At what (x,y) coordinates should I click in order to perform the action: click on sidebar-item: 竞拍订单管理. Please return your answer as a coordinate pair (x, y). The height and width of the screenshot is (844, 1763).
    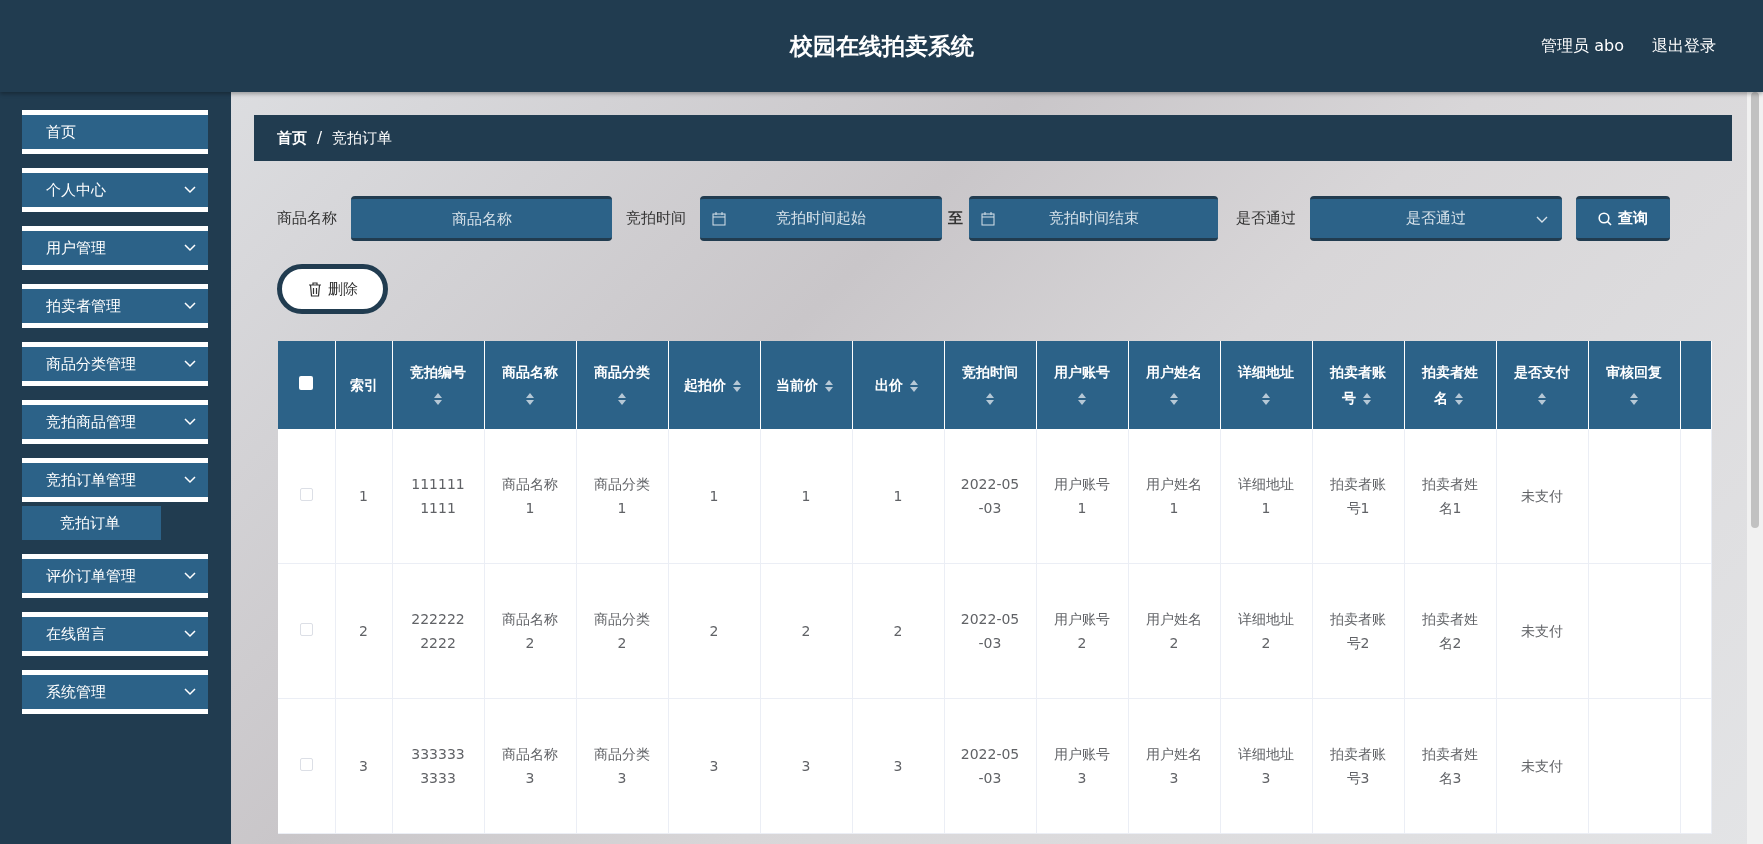
    Looking at the image, I should click on (115, 480).